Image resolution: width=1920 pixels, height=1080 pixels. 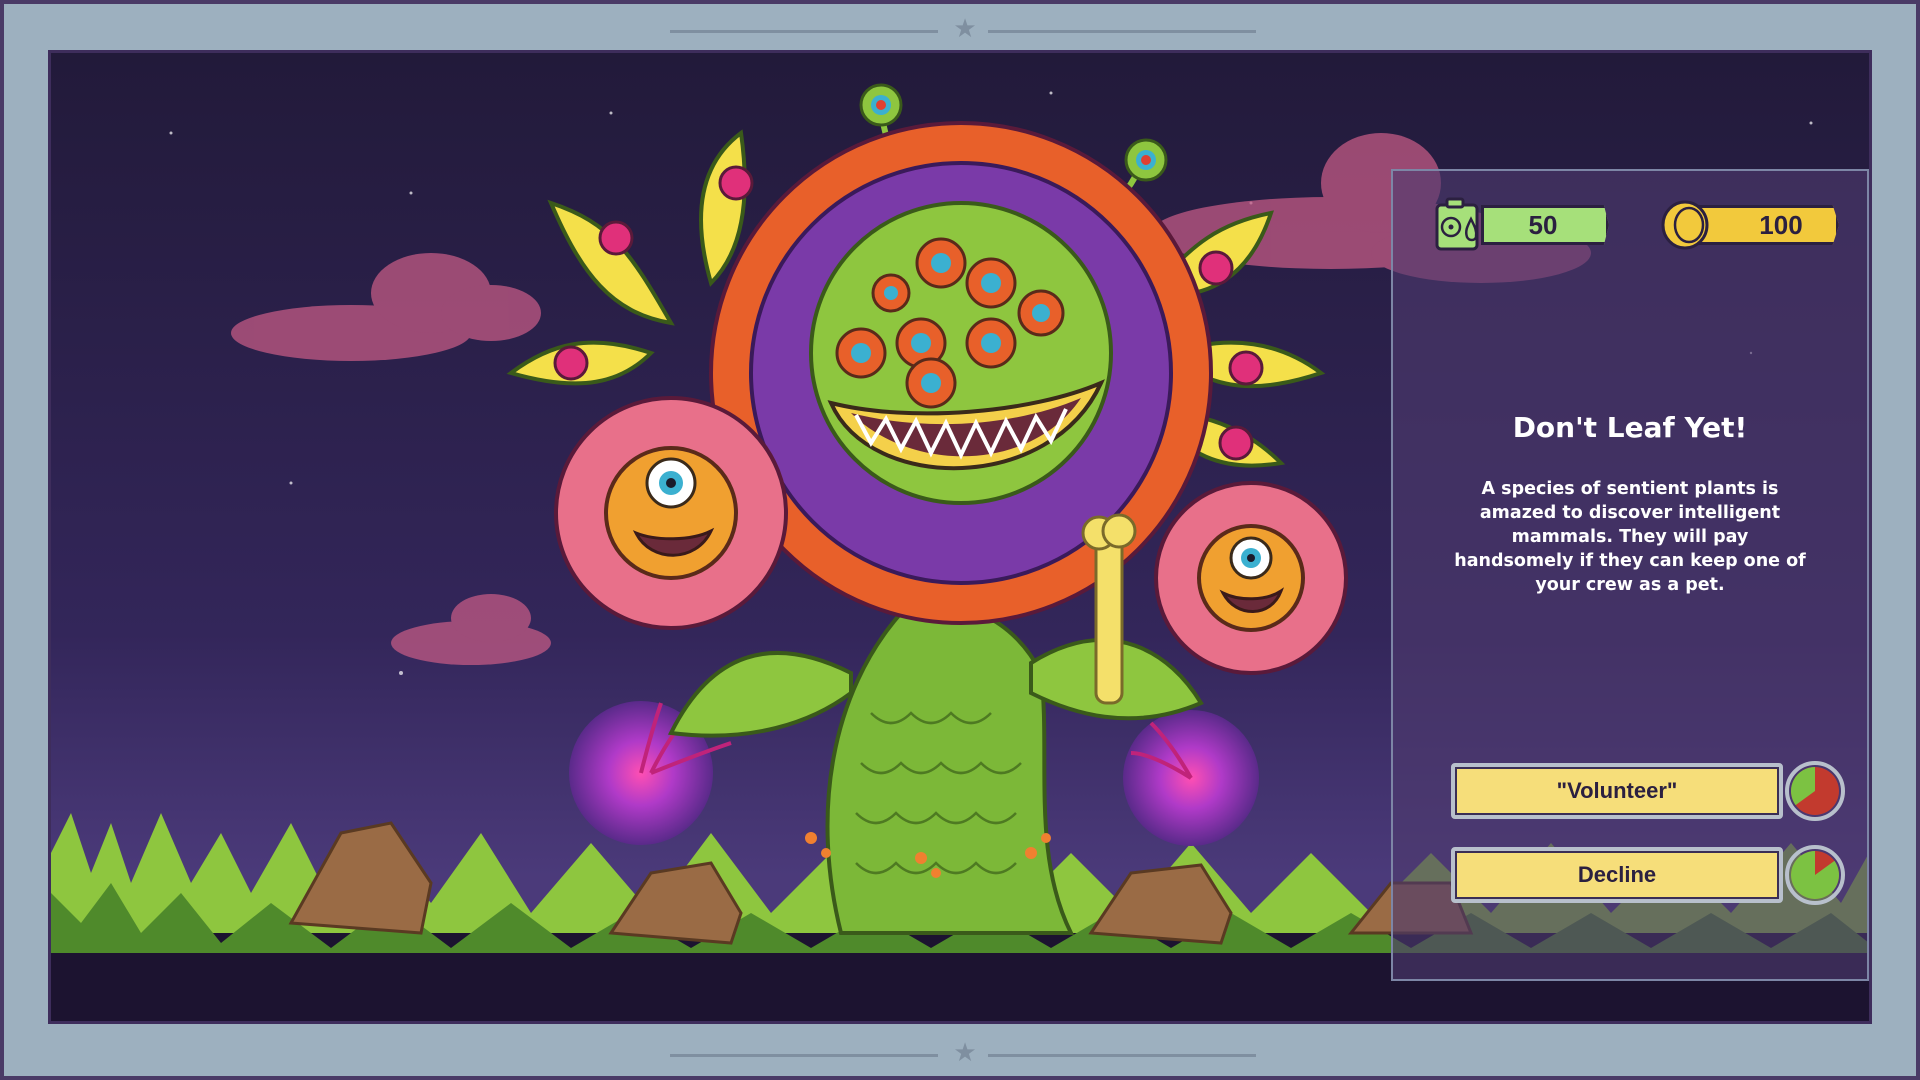 What do you see at coordinates (1685, 225) in the screenshot?
I see `coin-icon` at bounding box center [1685, 225].